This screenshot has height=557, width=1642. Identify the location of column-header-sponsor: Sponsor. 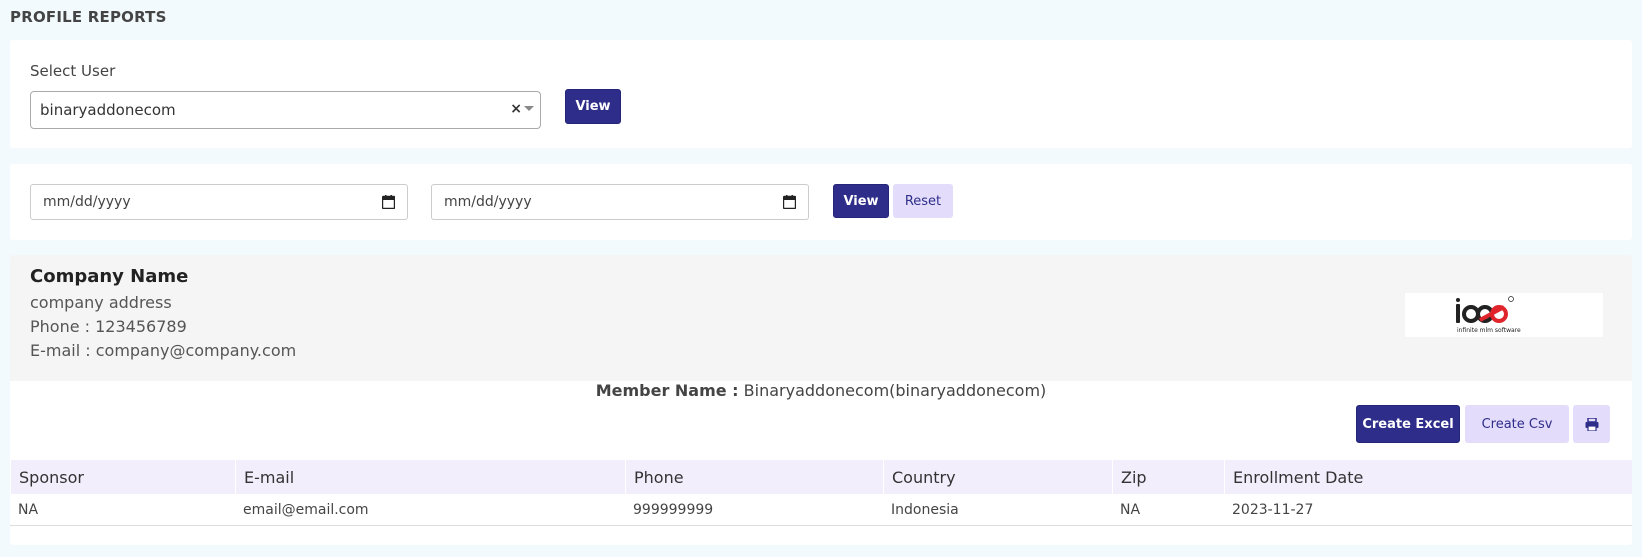
(122, 477).